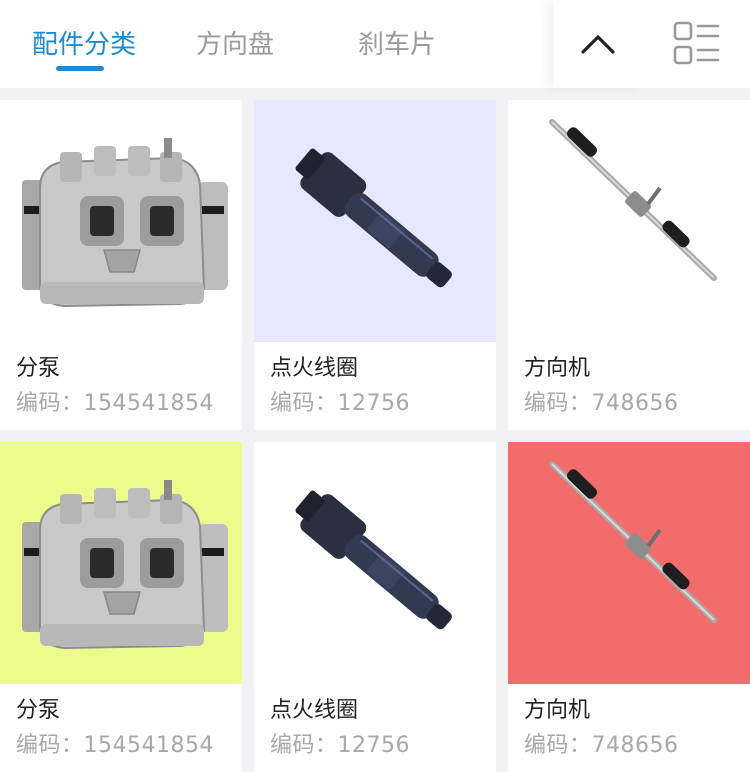 The height and width of the screenshot is (772, 750). Describe the element at coordinates (80, 68) in the screenshot. I see `active-tab-indicator` at that location.